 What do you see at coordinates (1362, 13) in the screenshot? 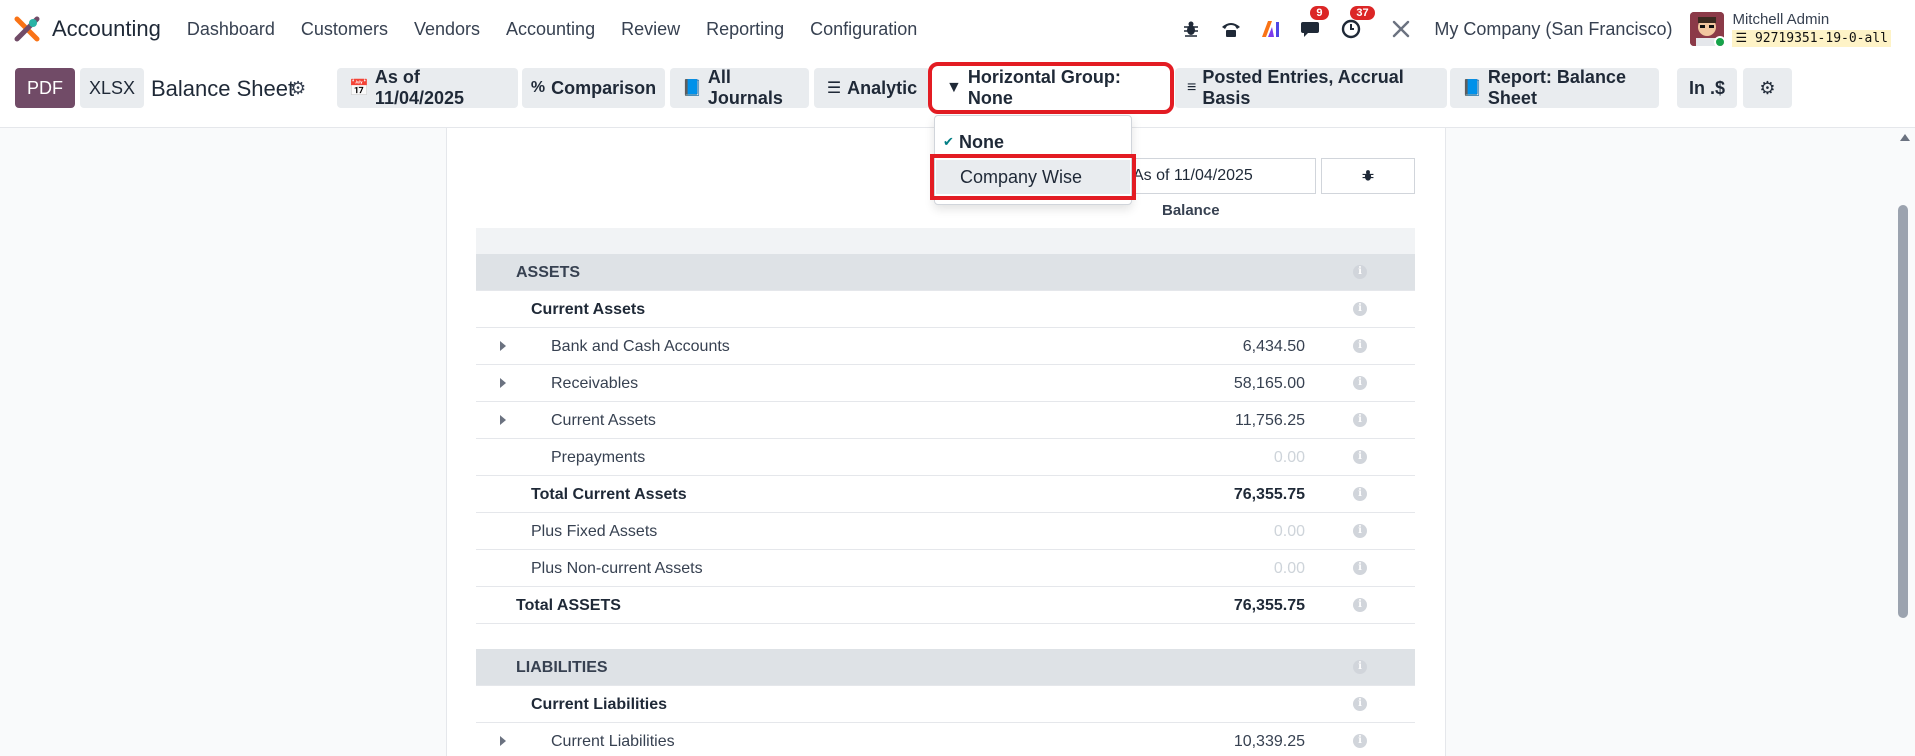
I see `activities-badge: 37` at bounding box center [1362, 13].